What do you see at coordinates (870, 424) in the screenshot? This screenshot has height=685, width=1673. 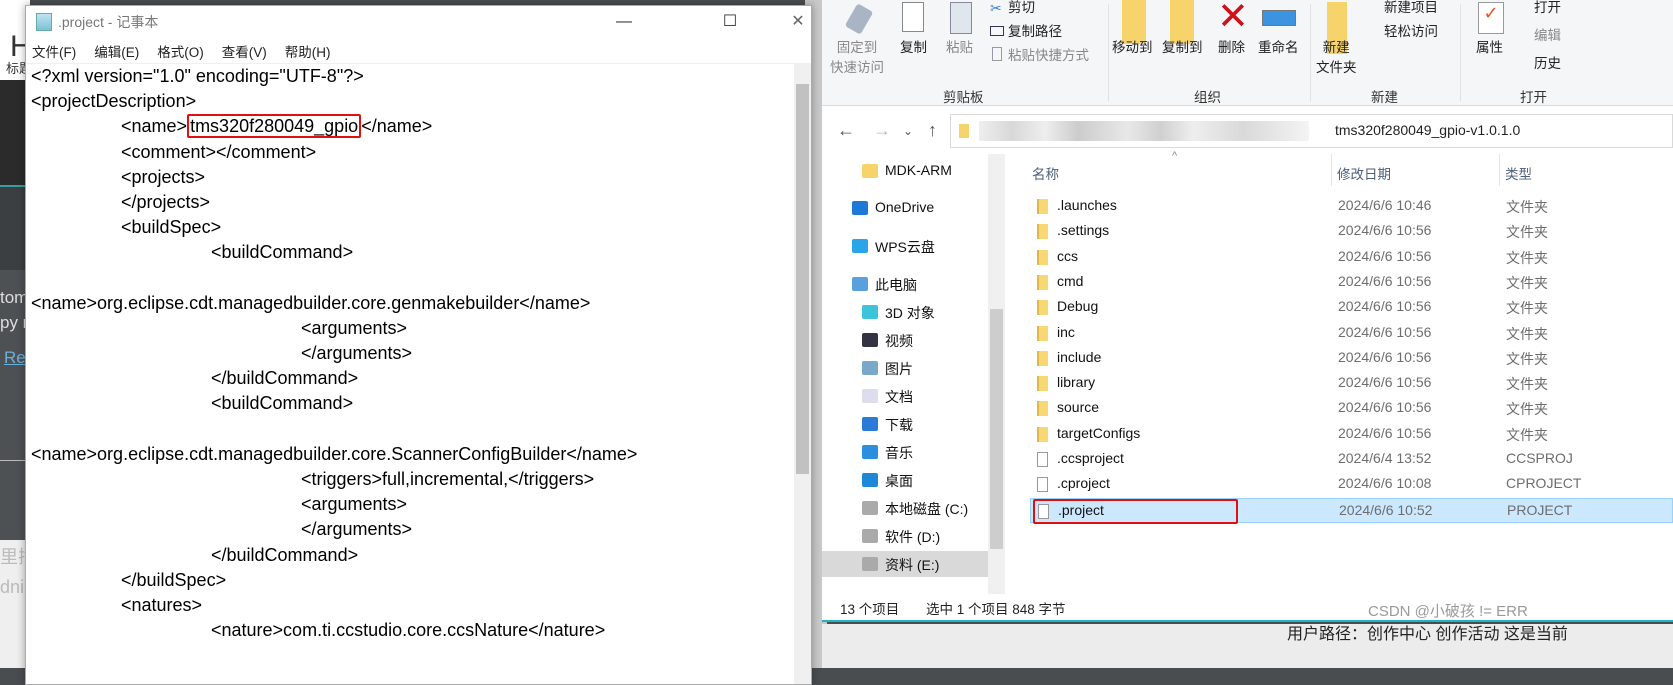 I see `download-icon` at bounding box center [870, 424].